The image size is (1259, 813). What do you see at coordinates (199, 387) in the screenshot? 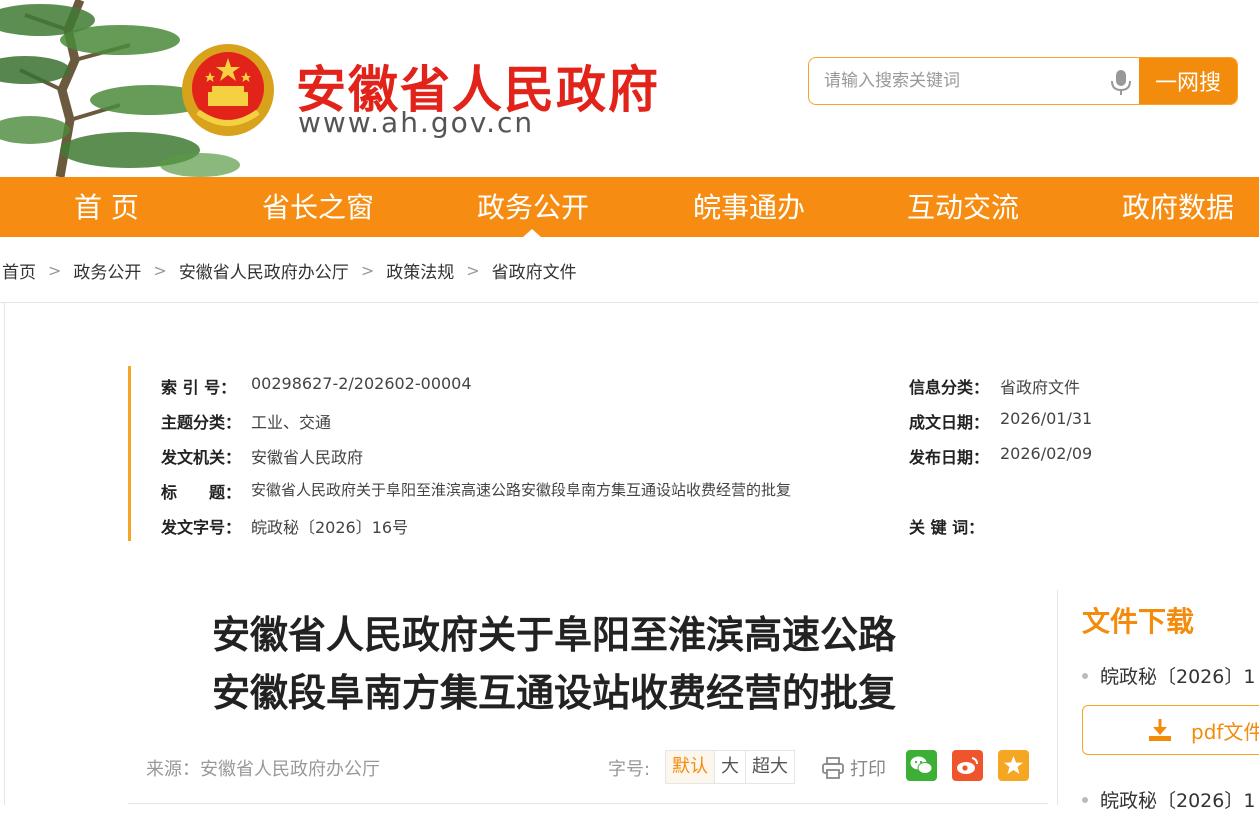
I see `index-label: 索 引 号：` at bounding box center [199, 387].